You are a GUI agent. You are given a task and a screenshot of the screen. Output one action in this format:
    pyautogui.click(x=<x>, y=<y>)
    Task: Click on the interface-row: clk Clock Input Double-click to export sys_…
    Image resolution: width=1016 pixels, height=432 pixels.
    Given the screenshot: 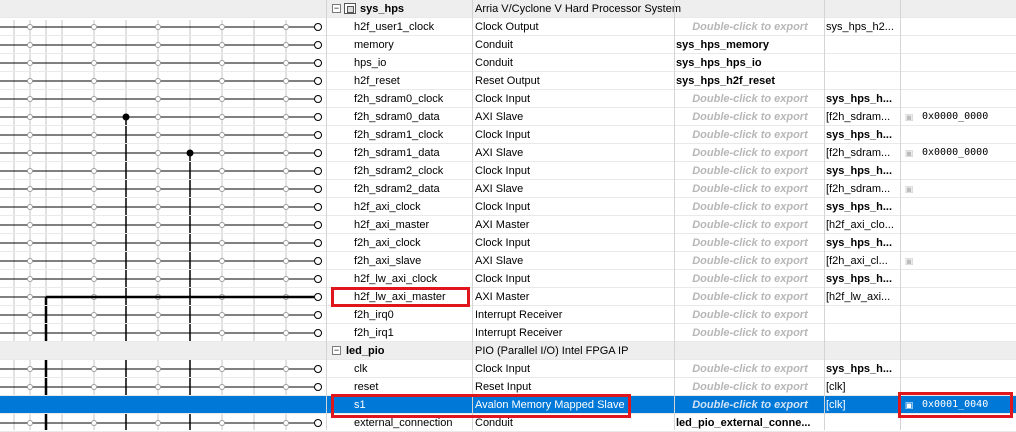 What is the action you would take?
    pyautogui.click(x=508, y=369)
    